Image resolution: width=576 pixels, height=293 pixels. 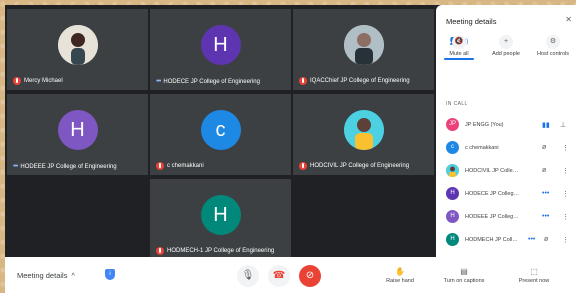 I want to click on active-tab-indicator, so click(x=459, y=59).